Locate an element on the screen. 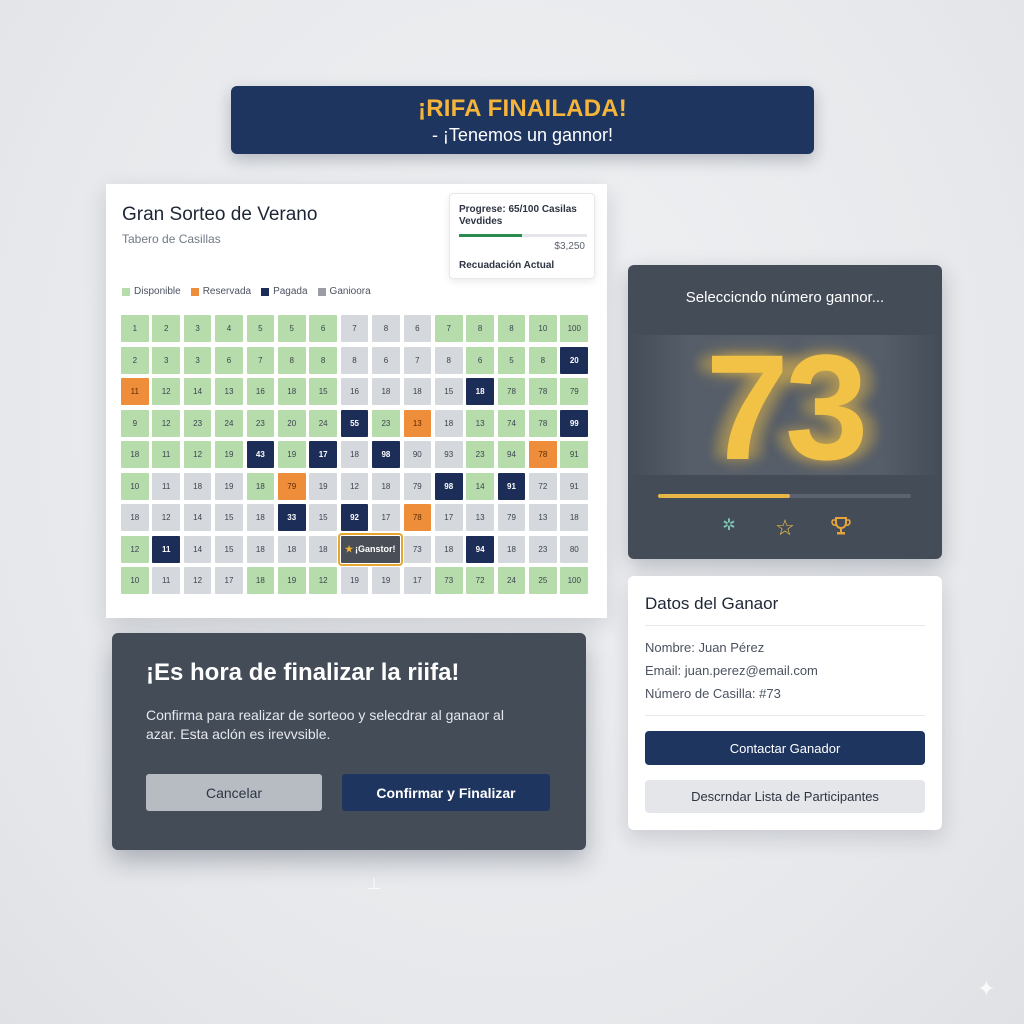 This screenshot has width=1024, height=1024. raffle-cell: 9 is located at coordinates (135, 423).